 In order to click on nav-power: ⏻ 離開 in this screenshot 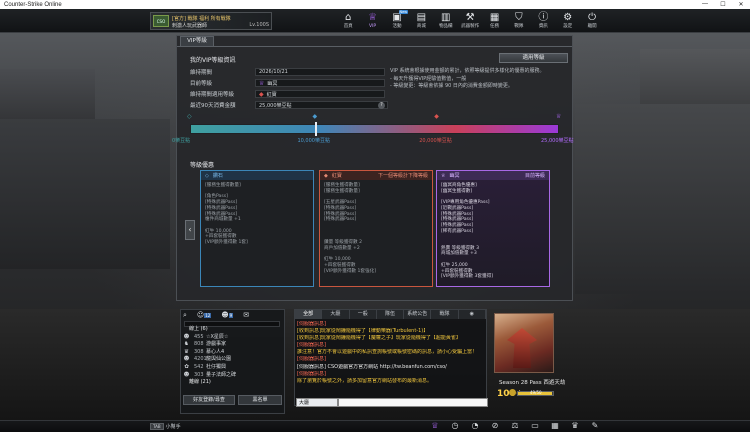, I will do `click(592, 21)`.